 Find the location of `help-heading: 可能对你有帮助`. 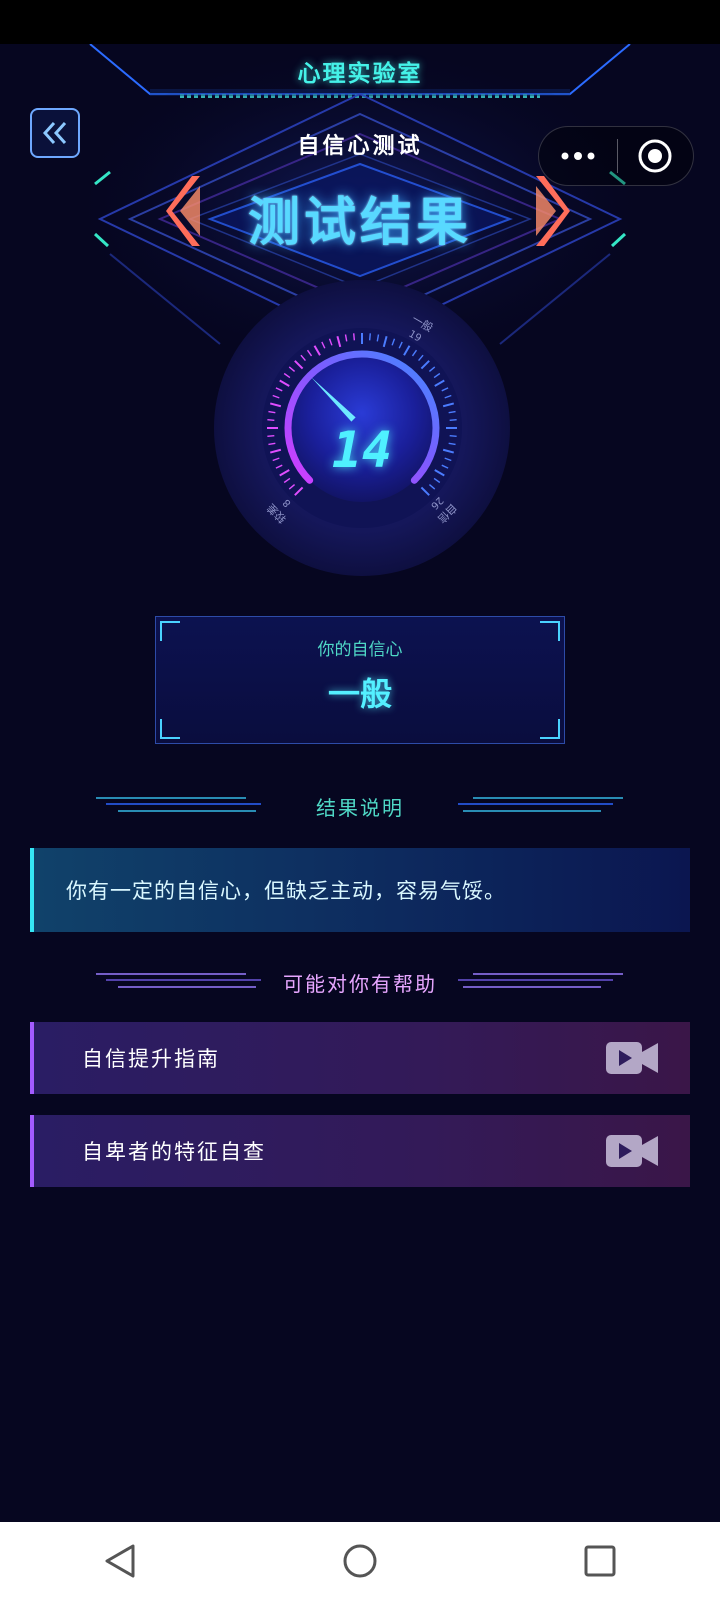

help-heading: 可能对你有帮助 is located at coordinates (360, 980).